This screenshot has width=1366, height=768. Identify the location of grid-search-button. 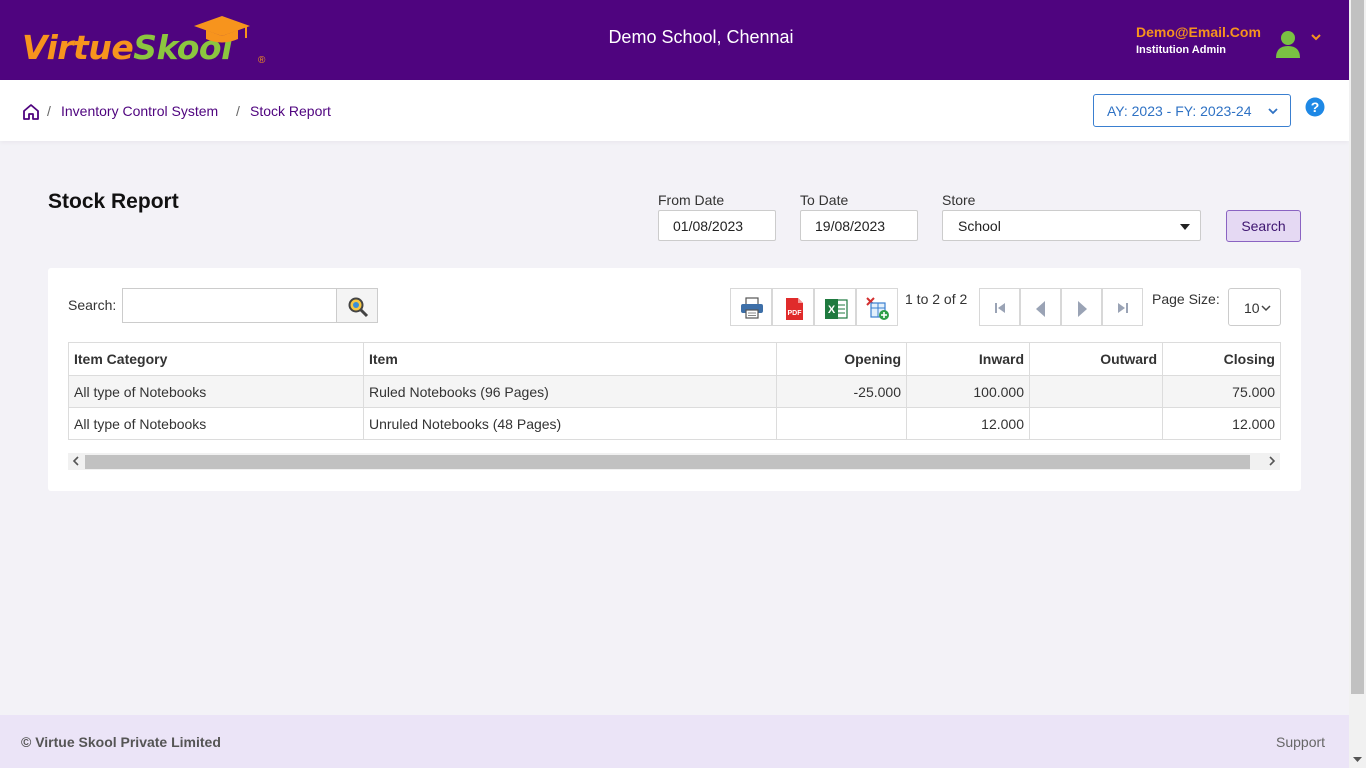
(357, 305).